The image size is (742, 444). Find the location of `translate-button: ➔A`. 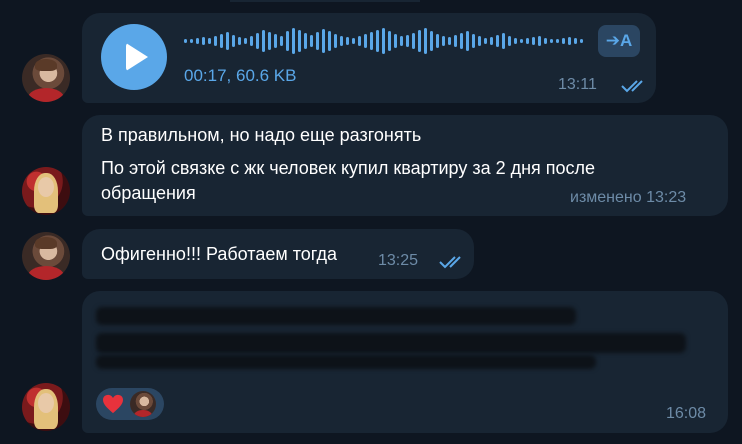

translate-button: ➔A is located at coordinates (619, 41).